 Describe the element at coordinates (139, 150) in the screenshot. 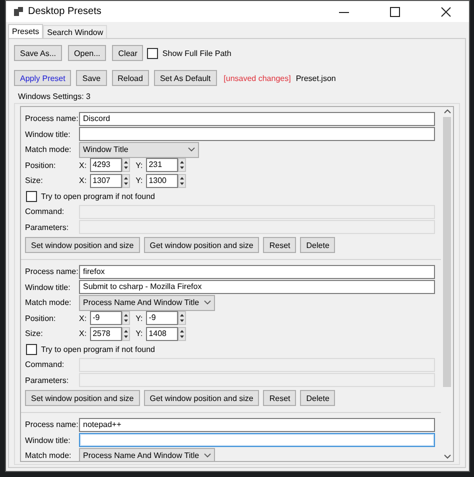

I see `match-mode-dropdown: Window Title` at that location.